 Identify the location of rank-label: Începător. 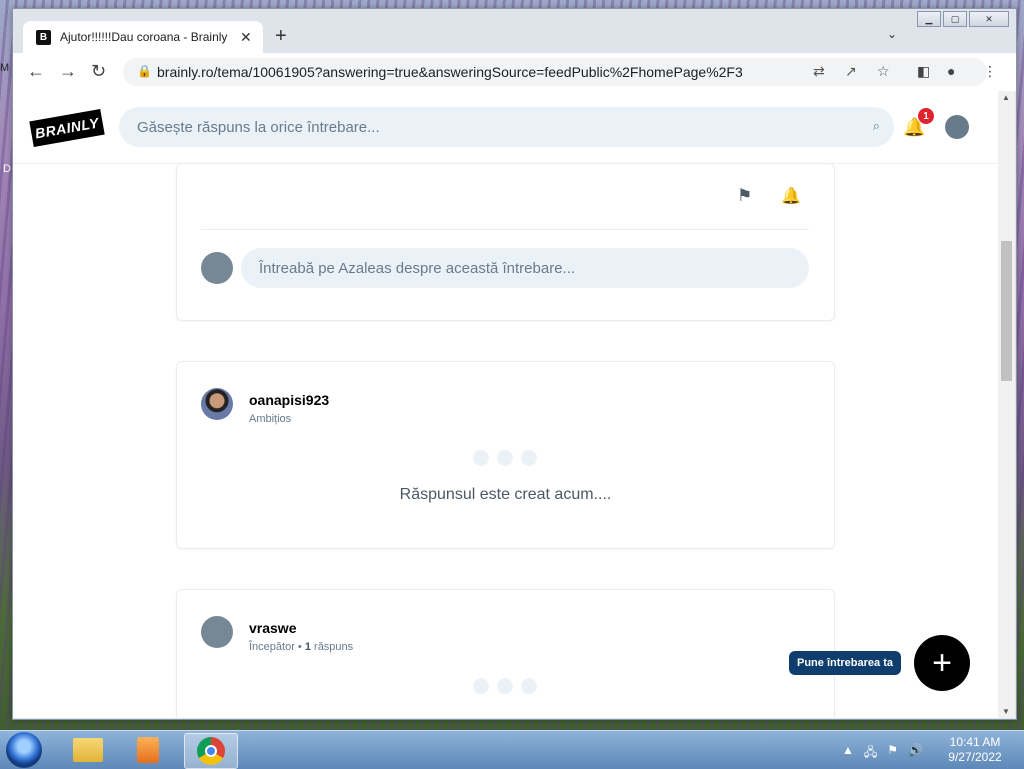
(272, 647).